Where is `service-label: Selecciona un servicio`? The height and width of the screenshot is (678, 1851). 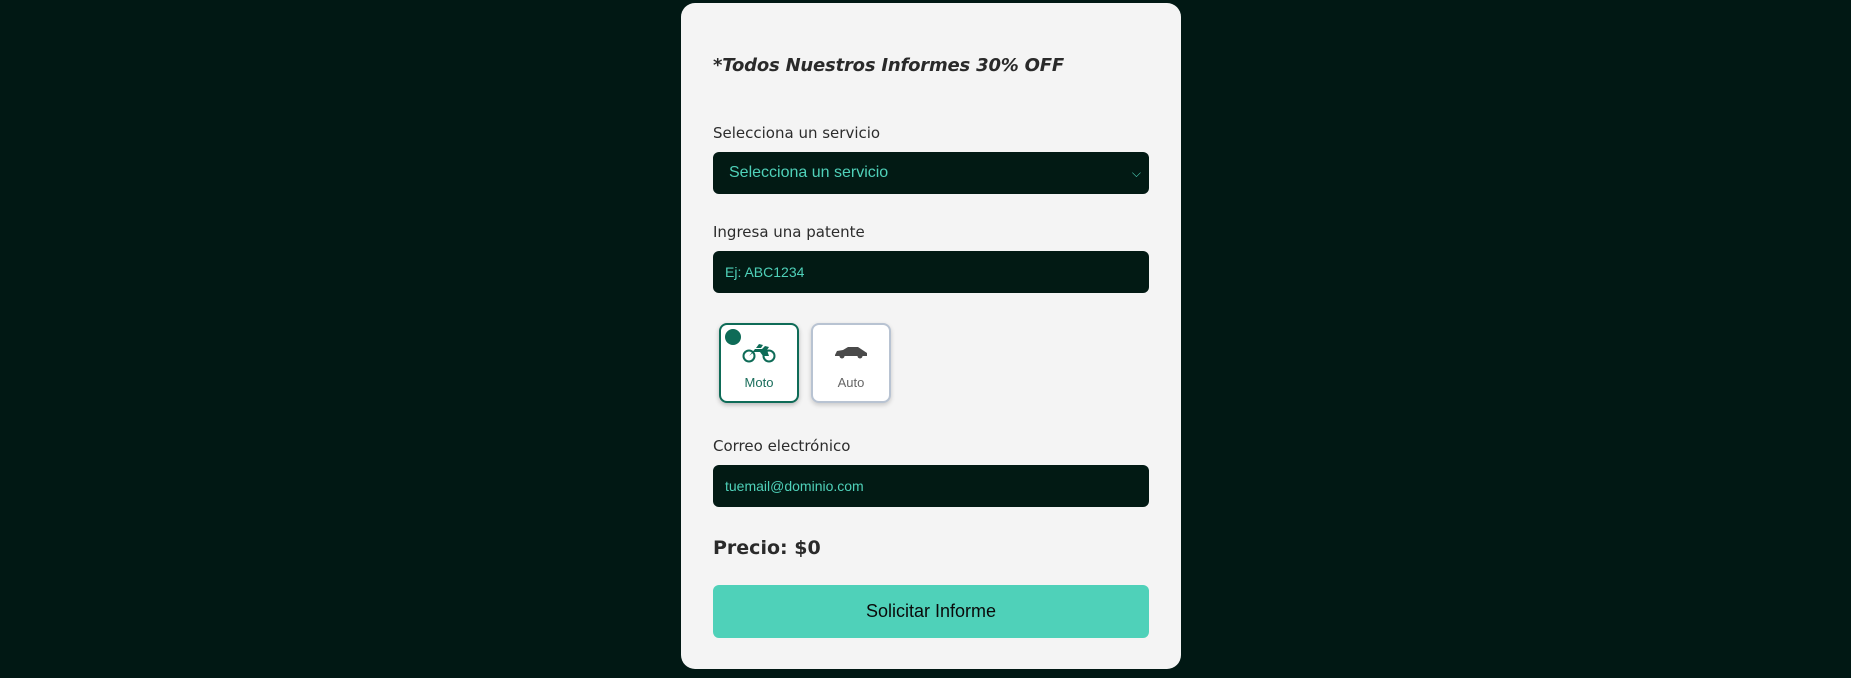 service-label: Selecciona un servicio is located at coordinates (797, 133).